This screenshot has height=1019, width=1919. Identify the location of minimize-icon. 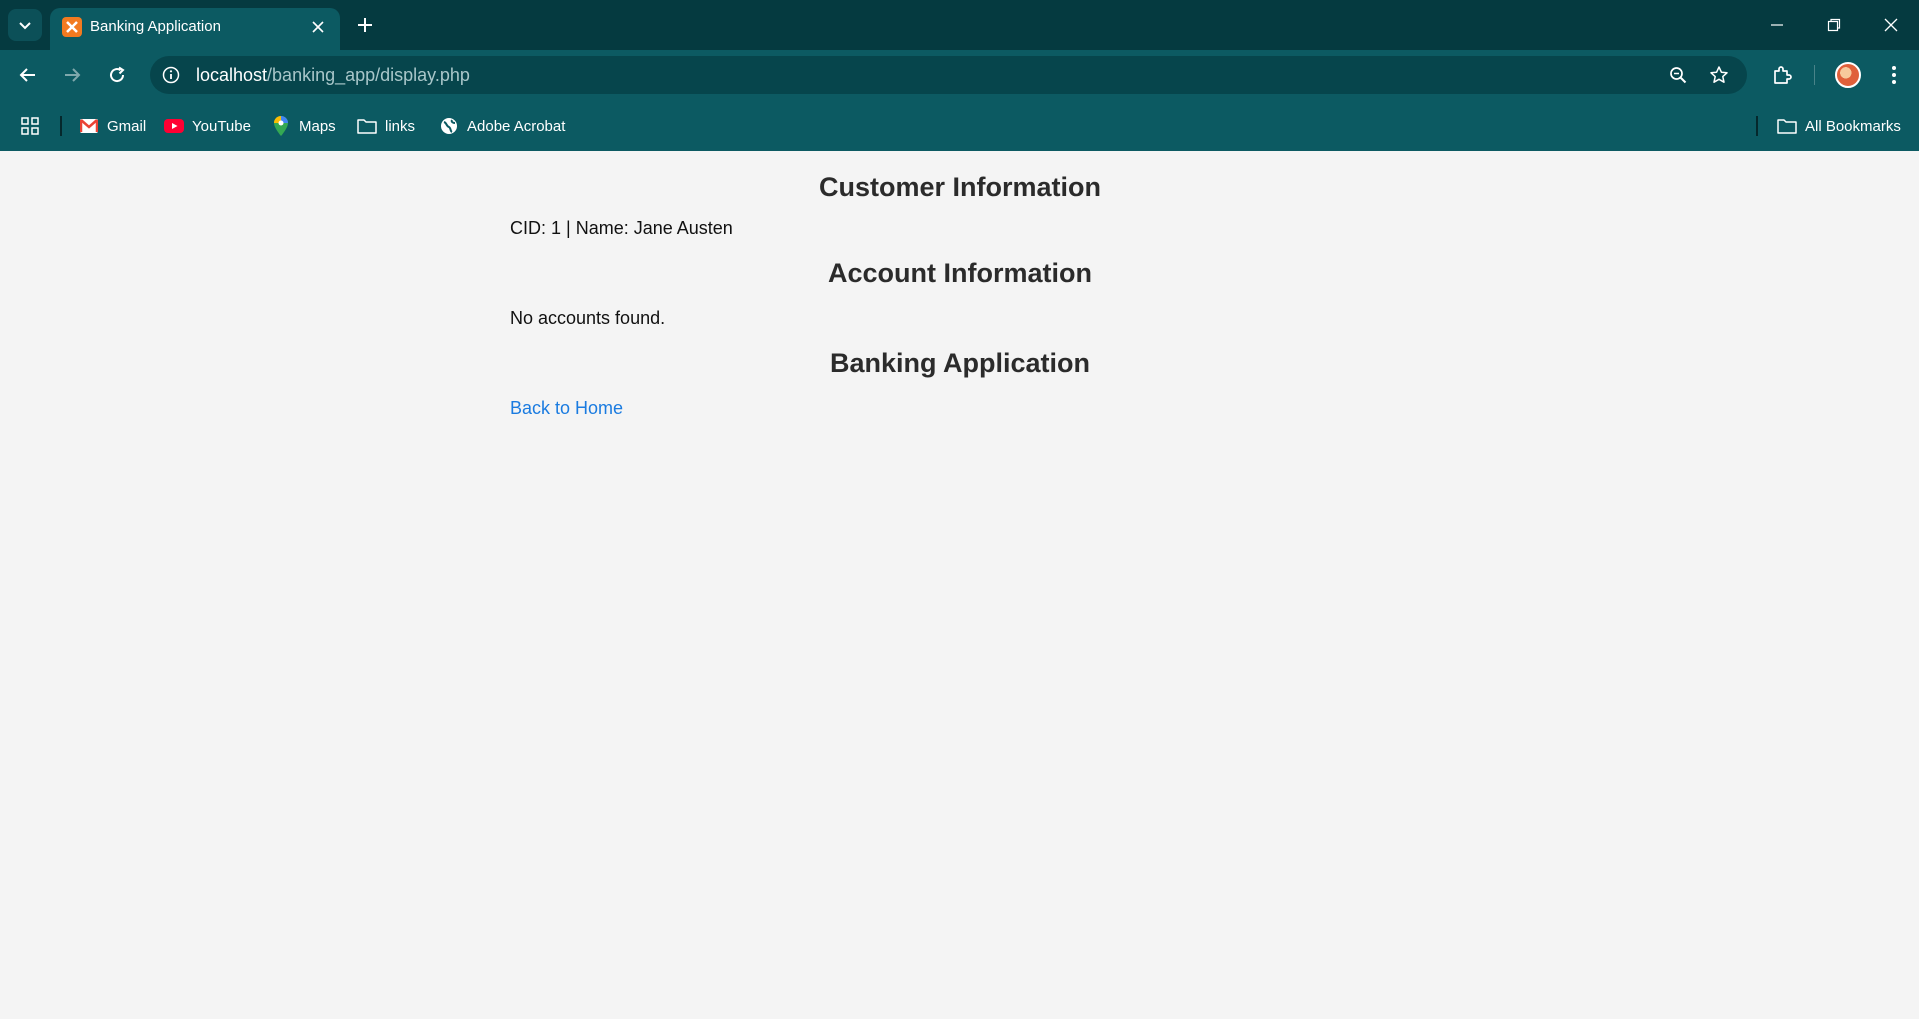
(1777, 25).